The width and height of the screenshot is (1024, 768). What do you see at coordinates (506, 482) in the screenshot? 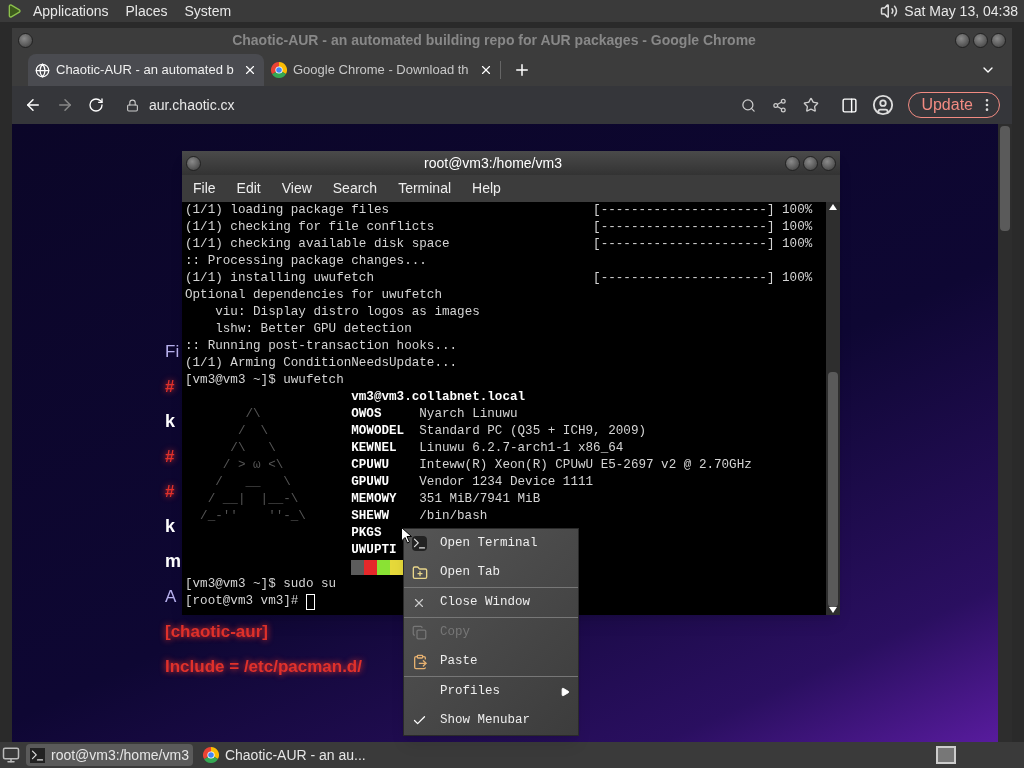
I see `fetch-value: Vendor 1234 Device 1111` at bounding box center [506, 482].